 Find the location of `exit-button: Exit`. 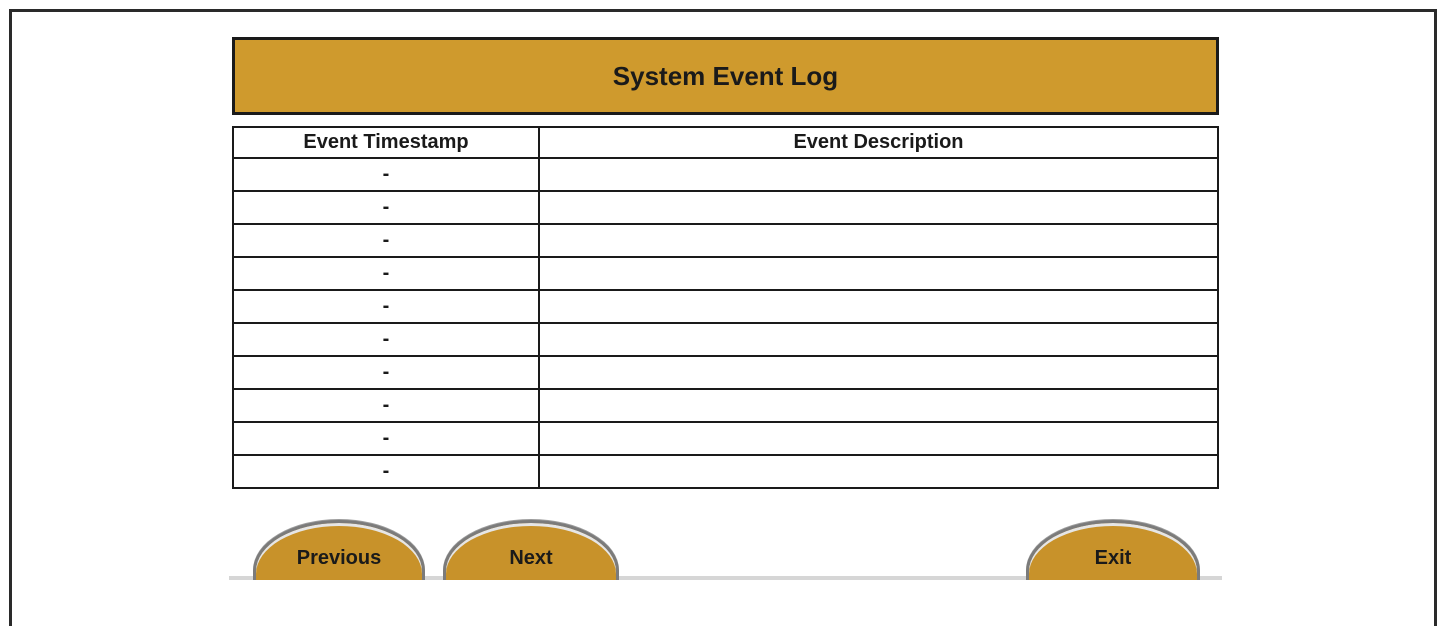

exit-button: Exit is located at coordinates (1113, 550).